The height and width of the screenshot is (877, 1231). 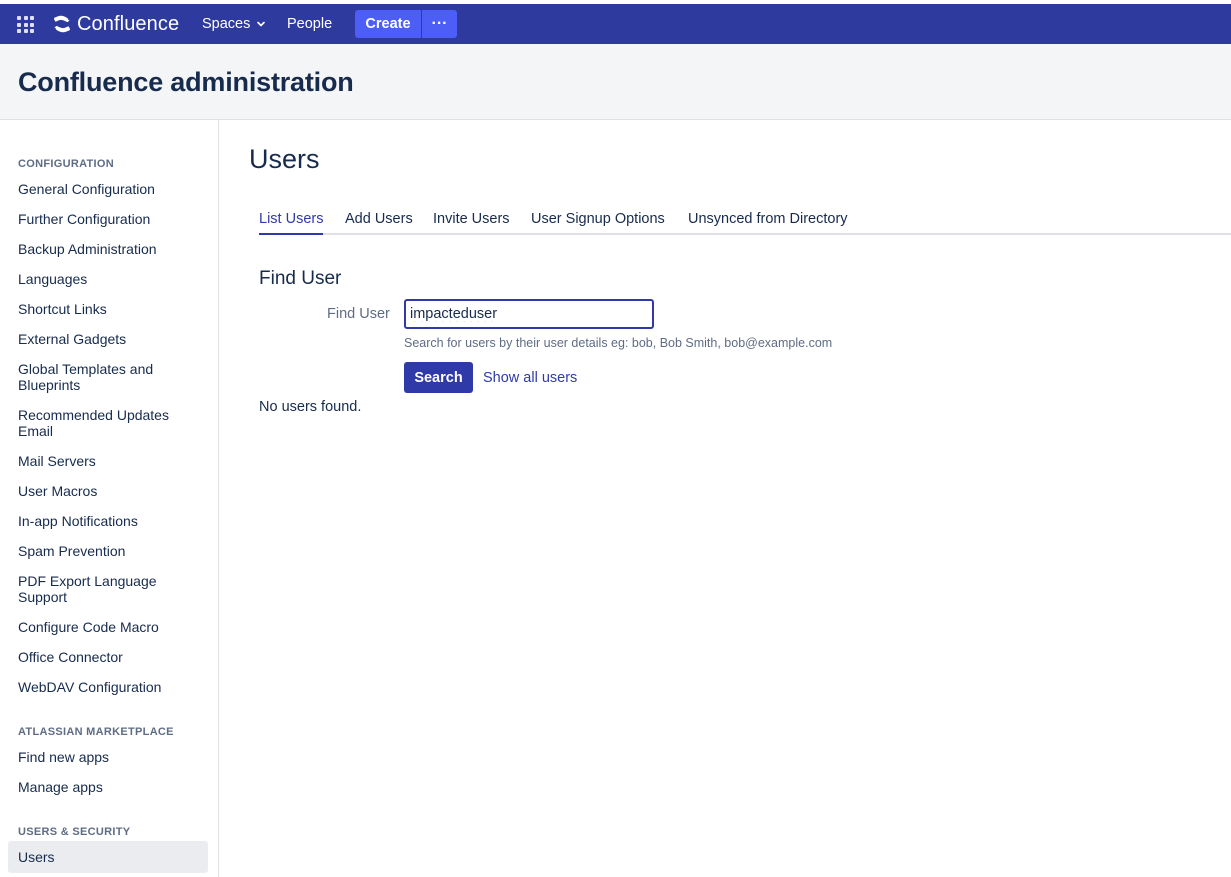 I want to click on sidebar-heading-atlassian-marketplace: ATLASSIAN MARKETPLACE, so click(x=96, y=732).